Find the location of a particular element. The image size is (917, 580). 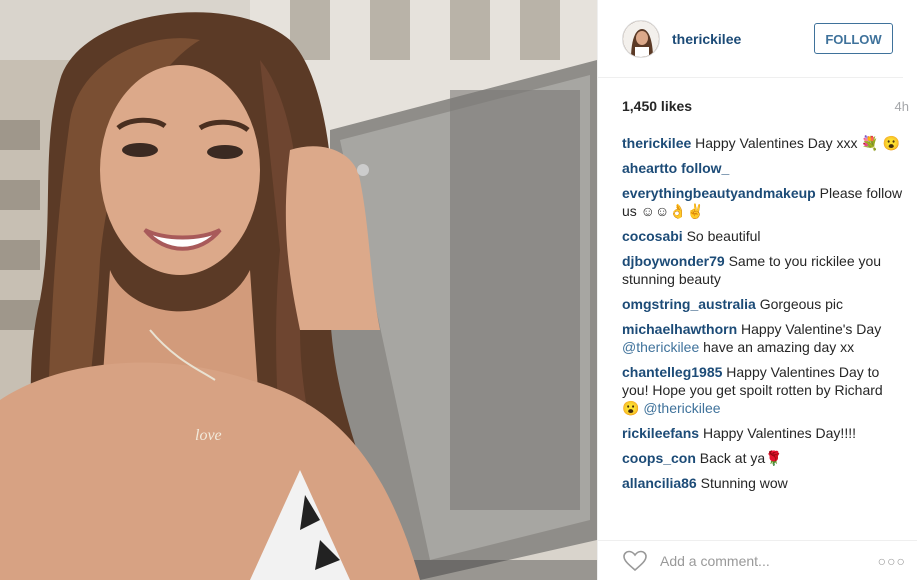

comment-username: omgstring_australia is located at coordinates (689, 304).